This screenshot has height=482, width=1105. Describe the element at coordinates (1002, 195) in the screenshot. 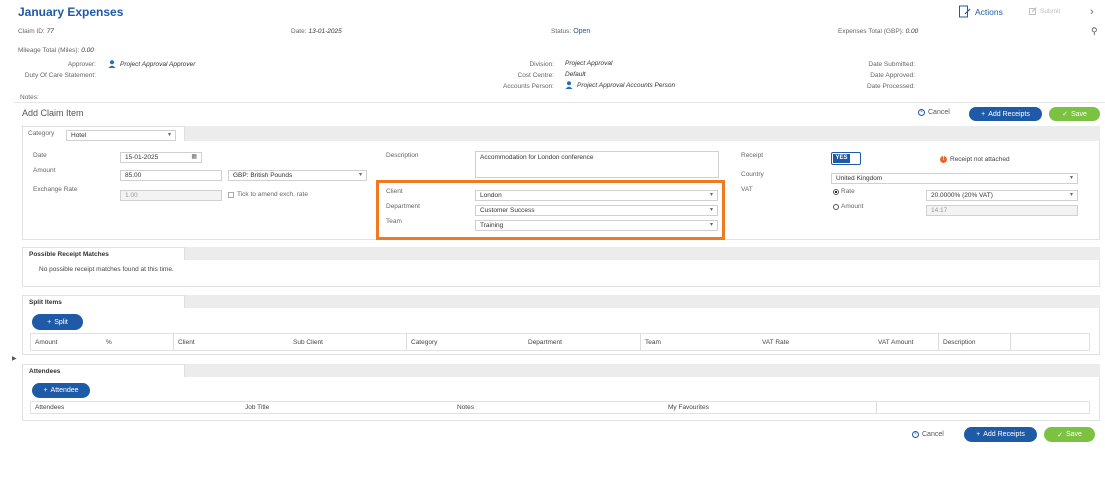

I see `vat-rate-select: 20.0000% (20% VAT) ▾` at that location.